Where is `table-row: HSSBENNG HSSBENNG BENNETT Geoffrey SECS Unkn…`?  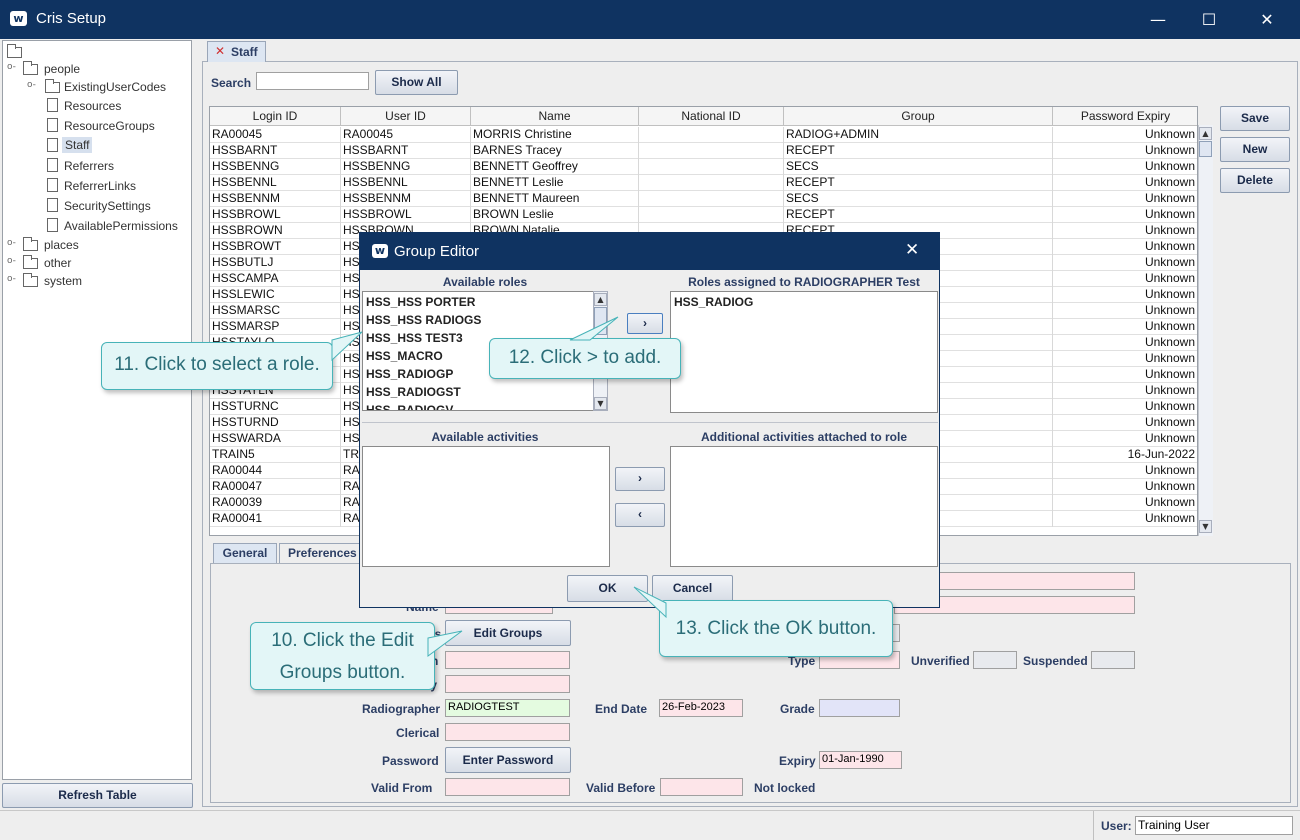 table-row: HSSBENNG HSSBENNG BENNETT Geoffrey SECS Unkn… is located at coordinates (703, 167).